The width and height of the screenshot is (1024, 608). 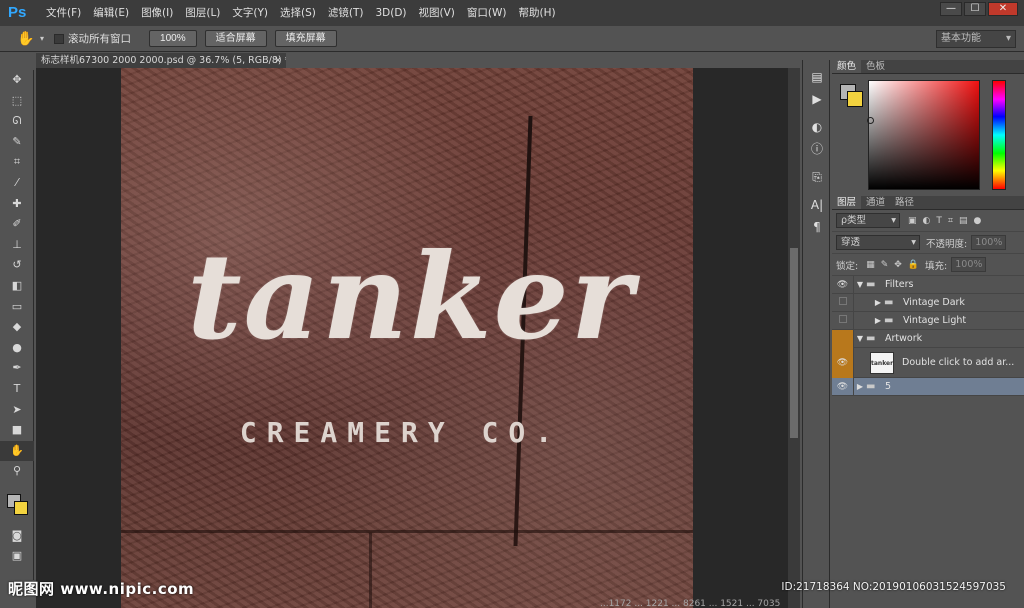 I want to click on hue-slider, so click(x=999, y=135).